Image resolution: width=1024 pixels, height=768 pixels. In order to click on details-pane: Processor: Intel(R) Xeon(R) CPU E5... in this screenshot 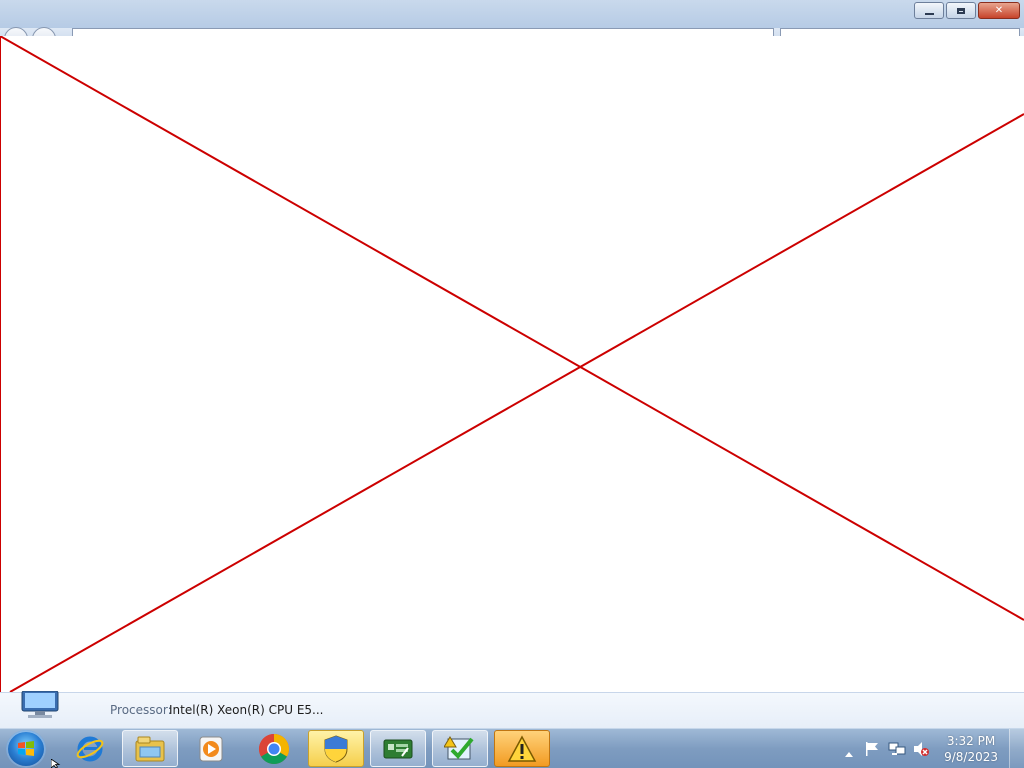, I will do `click(512, 709)`.